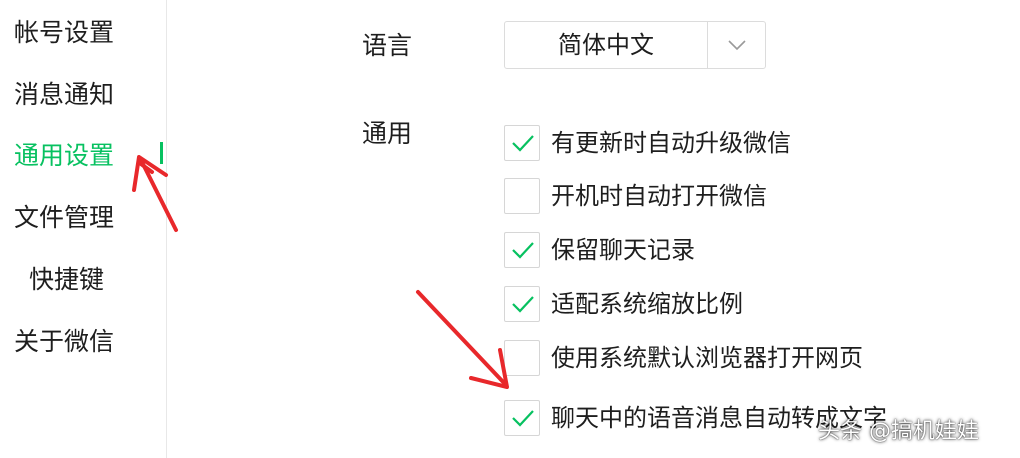 The width and height of the screenshot is (1020, 458). I want to click on option-auto-update-label: 有更新时自动升级微信, so click(671, 143).